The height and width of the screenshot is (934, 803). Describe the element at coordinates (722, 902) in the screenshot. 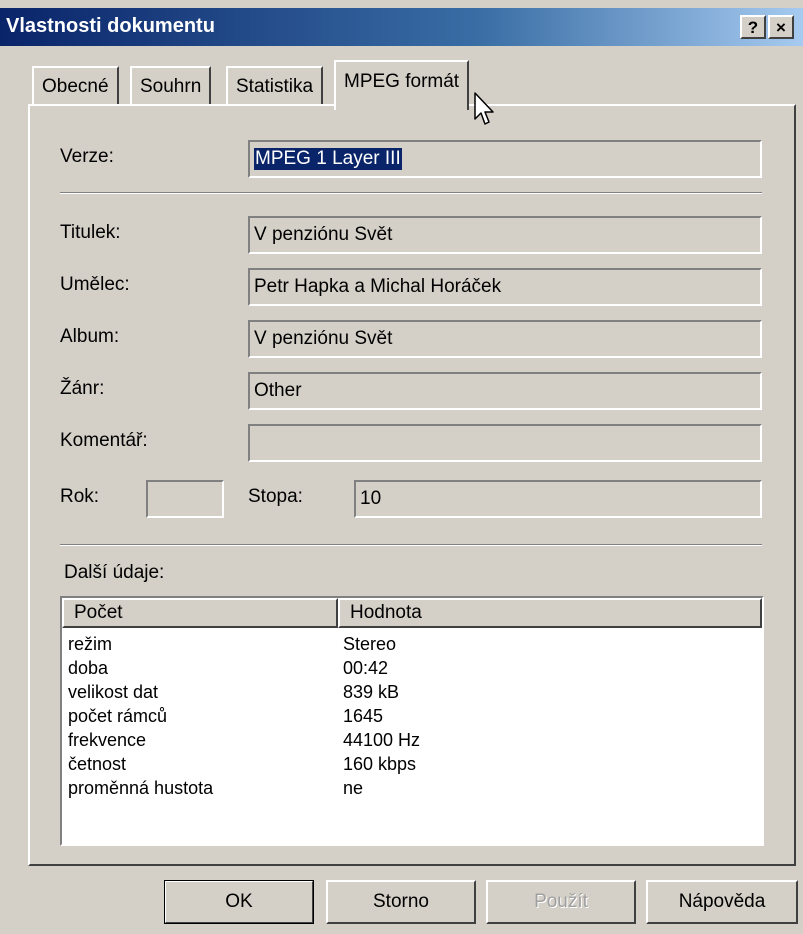

I see `napoveda-button: Nápověda` at that location.